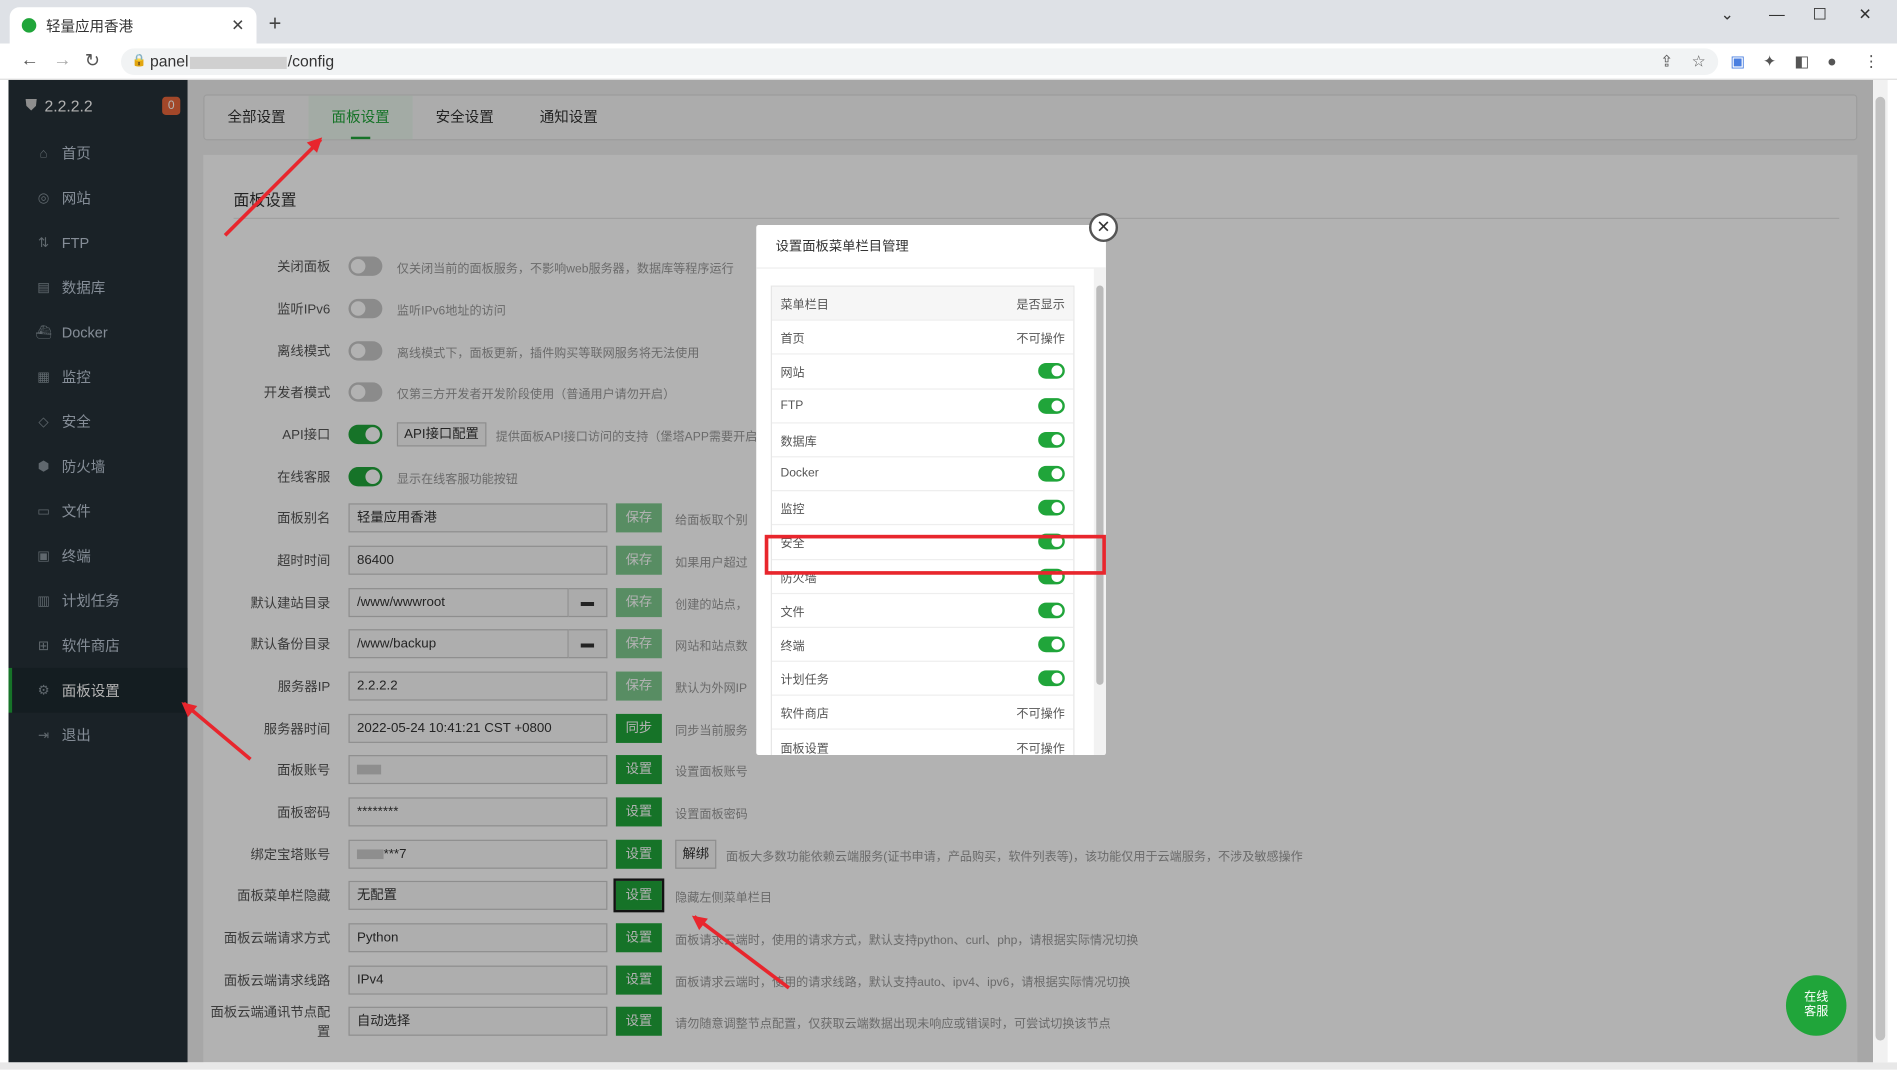 Image resolution: width=1897 pixels, height=1070 pixels. I want to click on scroll-thumb, so click(1100, 485).